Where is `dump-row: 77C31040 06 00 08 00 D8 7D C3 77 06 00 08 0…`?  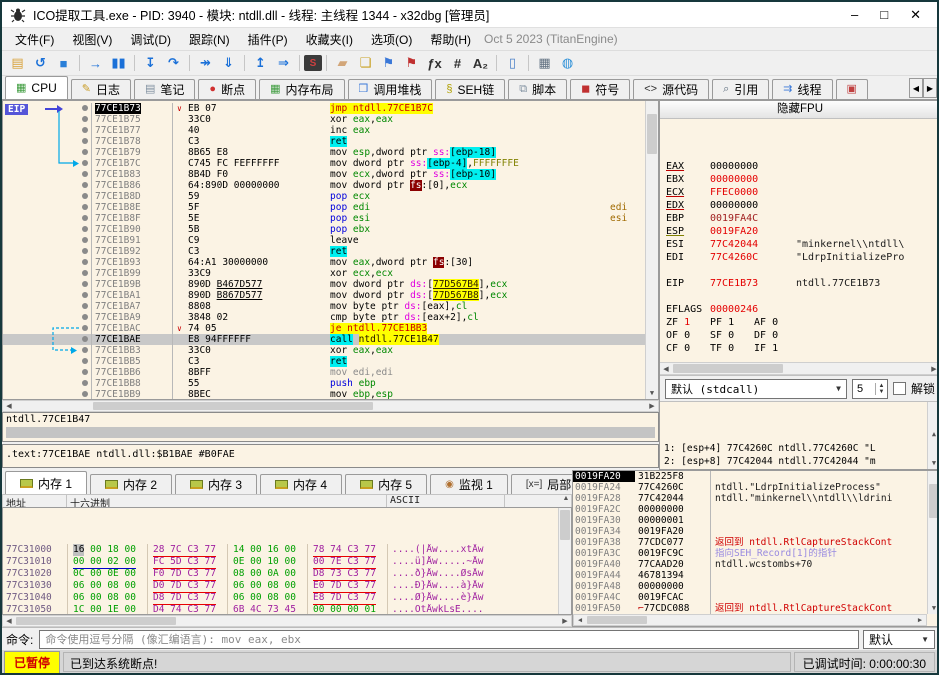 dump-row: 77C31040 06 00 08 00 D8 7D C3 77 06 00 08 0… is located at coordinates (287, 598).